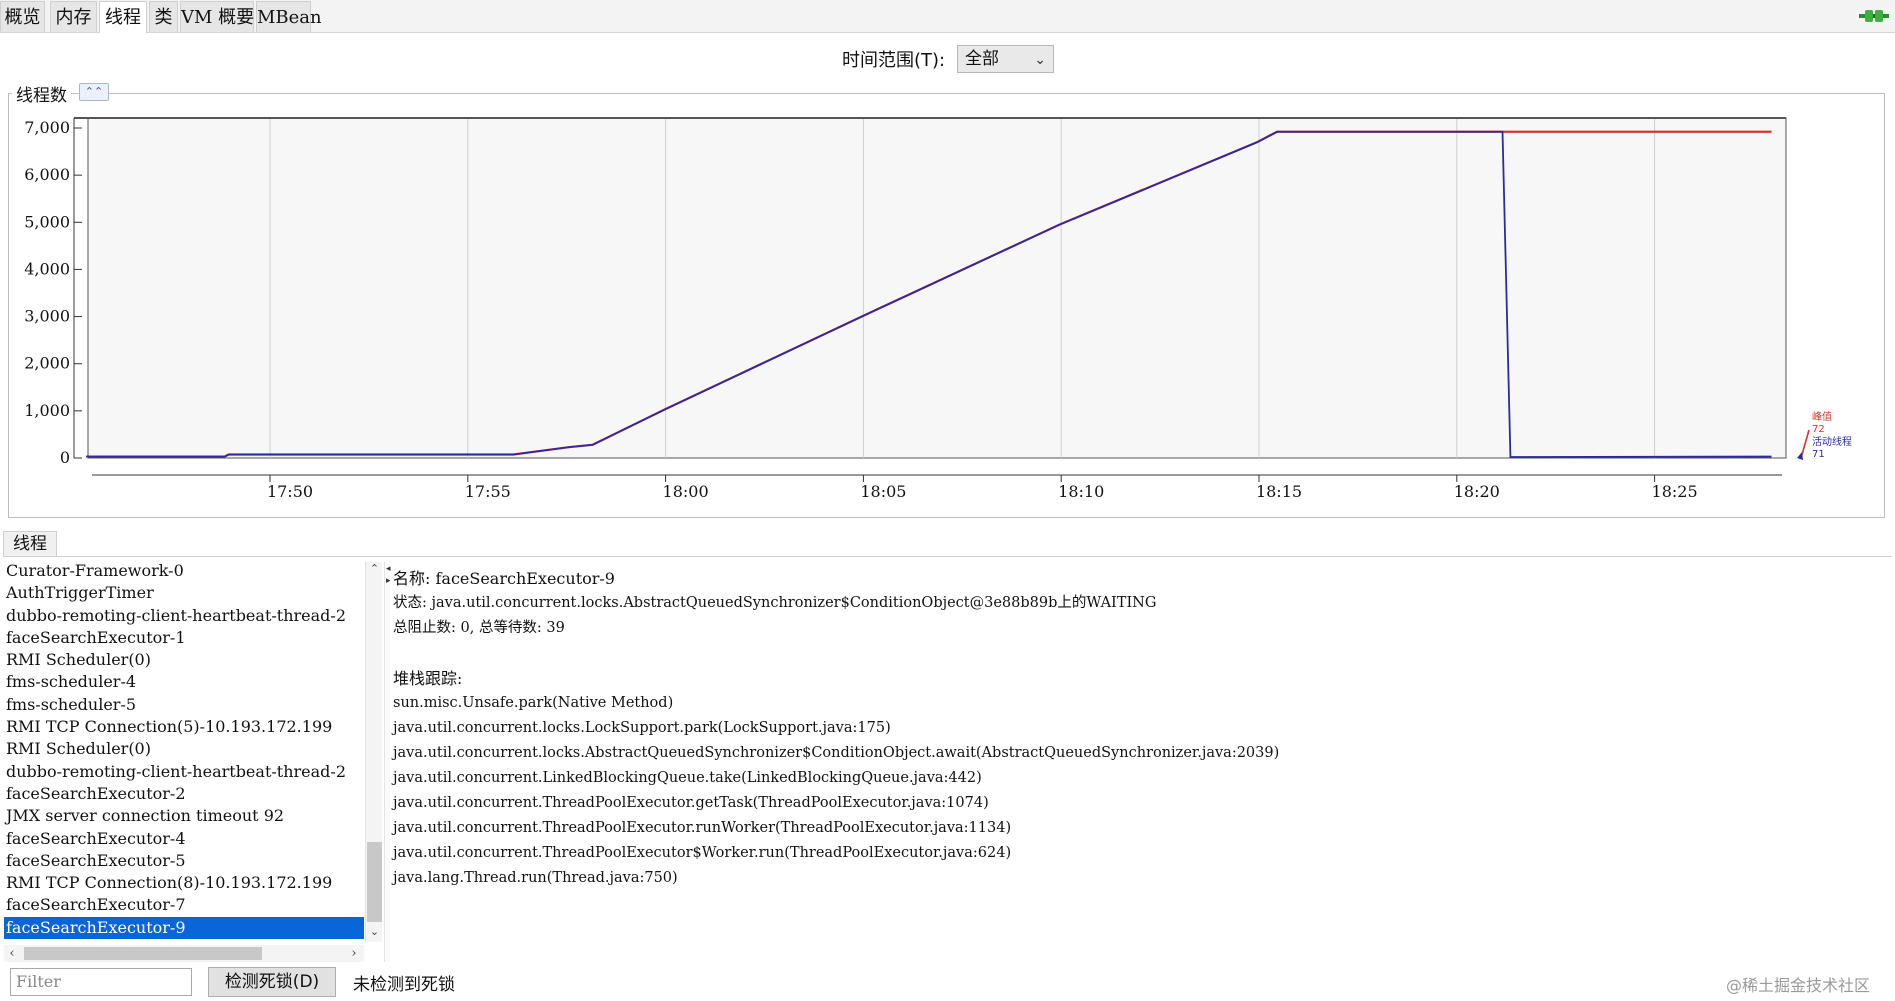  Describe the element at coordinates (1832, 441) in the screenshot. I see `legend-series-name: 活动线程` at that location.